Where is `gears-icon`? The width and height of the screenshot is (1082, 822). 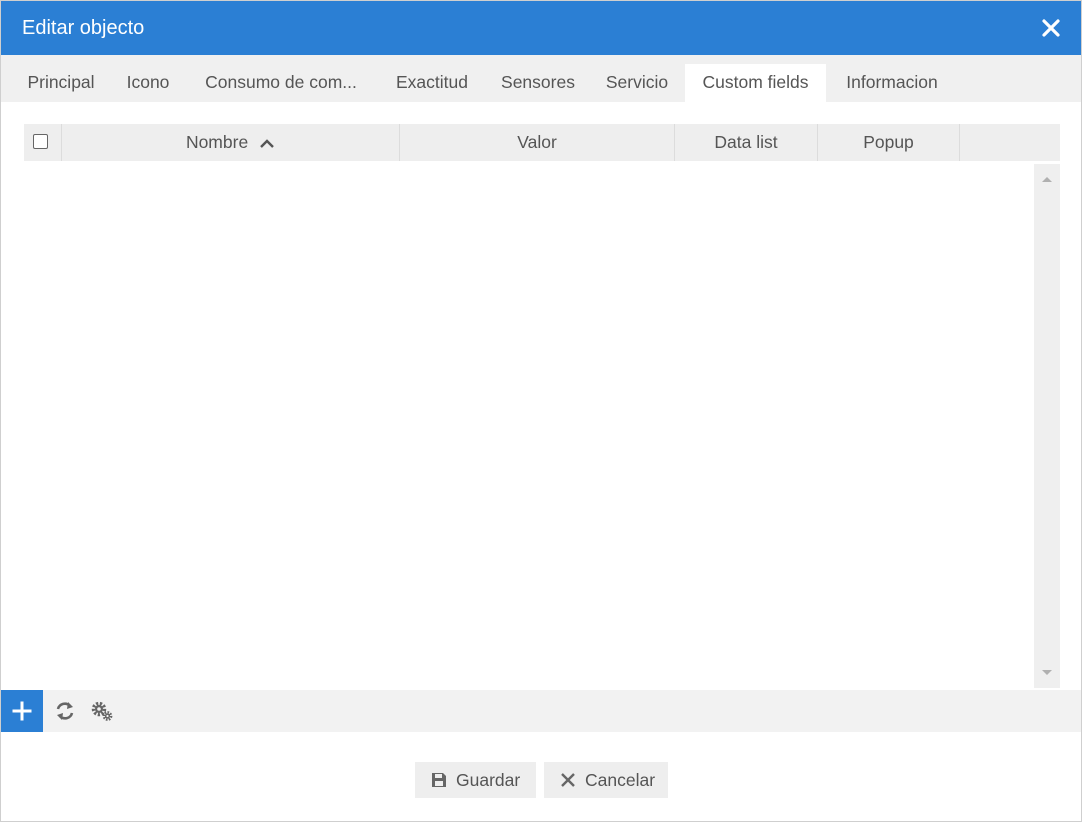
gears-icon is located at coordinates (102, 711).